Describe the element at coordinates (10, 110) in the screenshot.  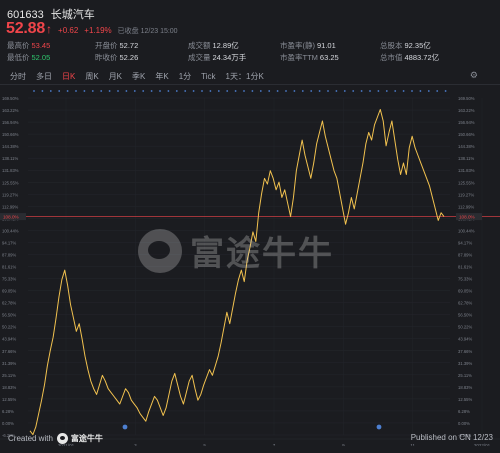
I see `y-tick-label-left: 163.22%` at that location.